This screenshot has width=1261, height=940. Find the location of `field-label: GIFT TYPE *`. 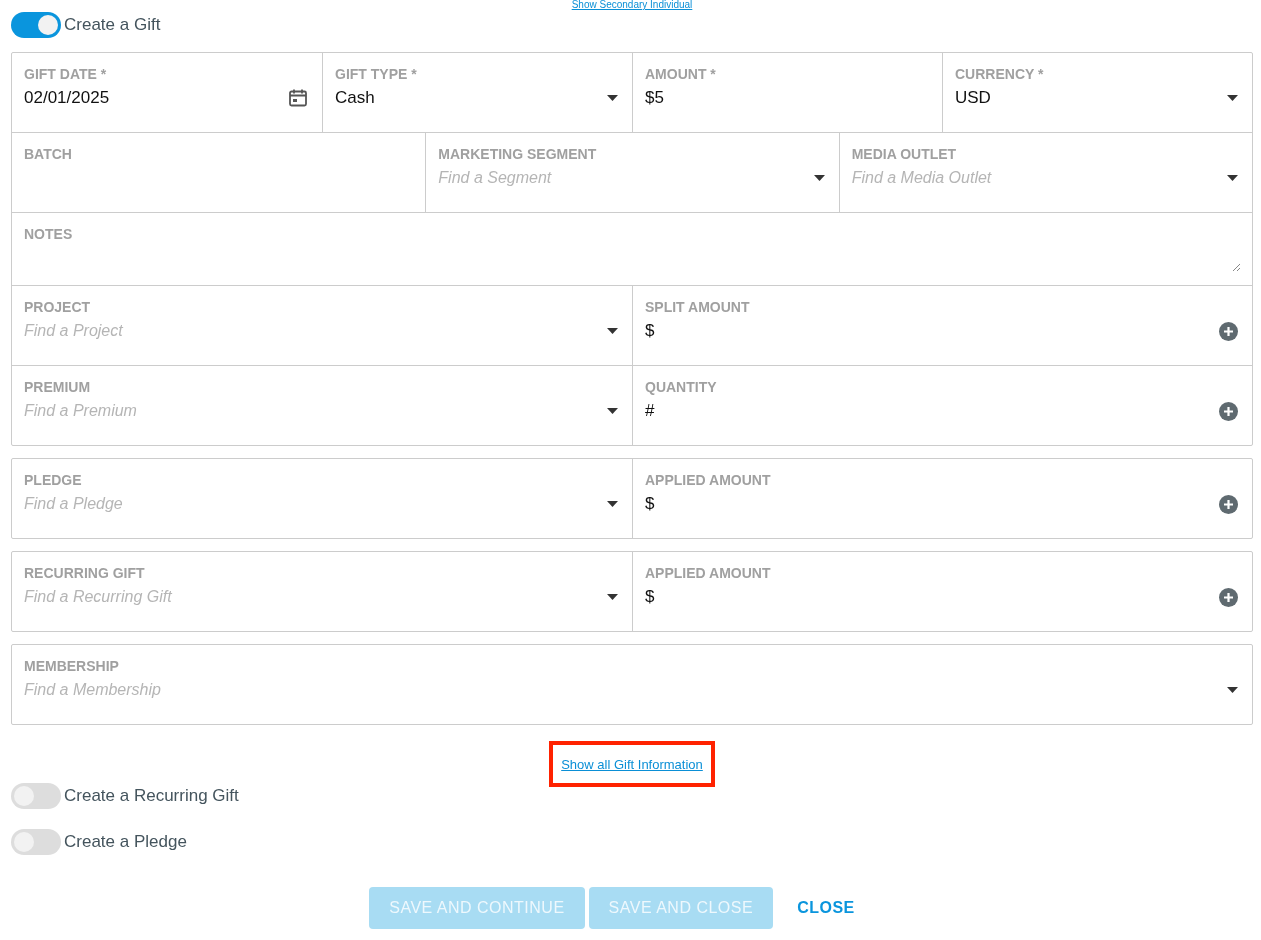

field-label: GIFT TYPE * is located at coordinates (376, 74).